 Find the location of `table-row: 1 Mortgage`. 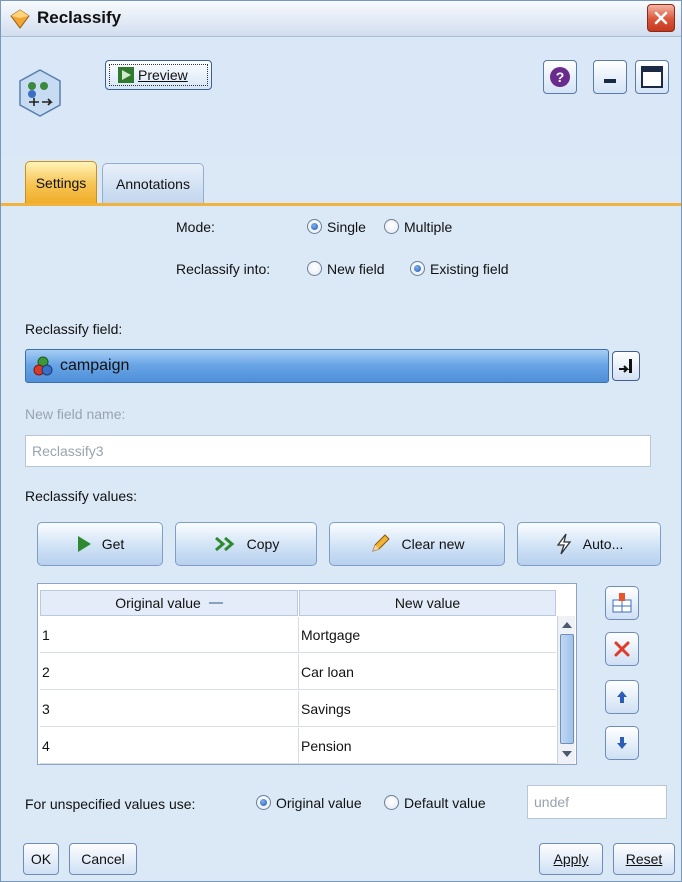

table-row: 1 Mortgage is located at coordinates (298, 635).